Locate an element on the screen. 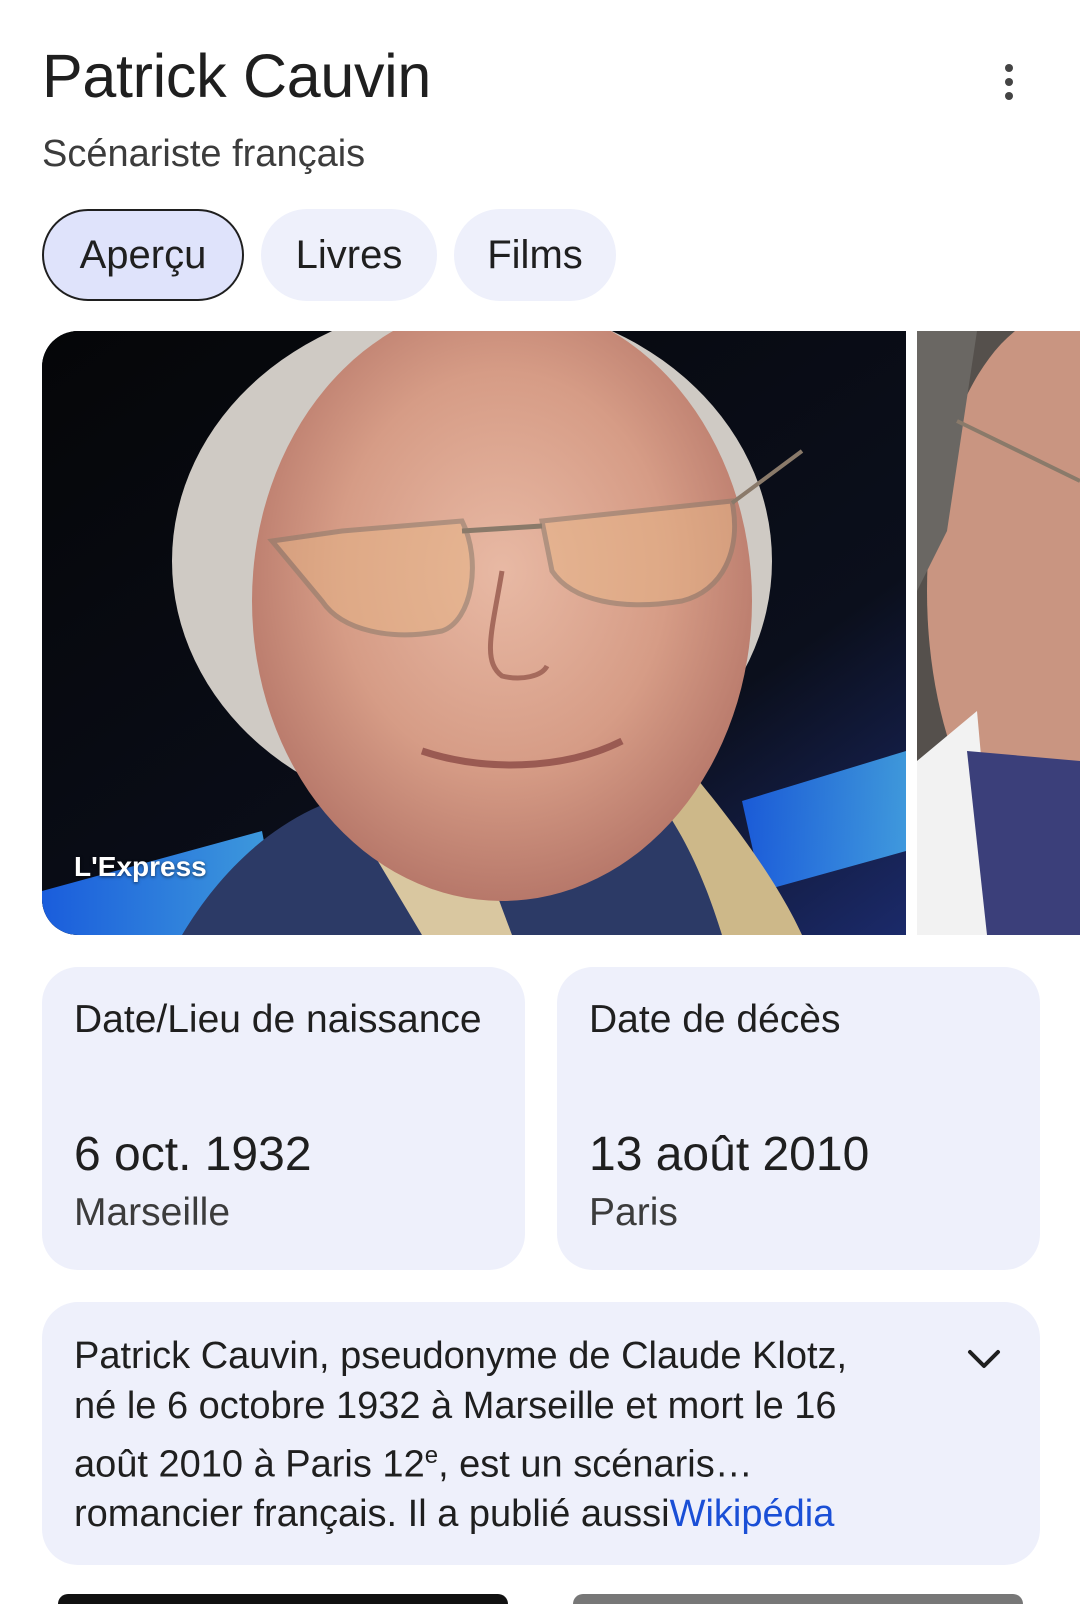 Image resolution: width=1080 pixels, height=1604 pixels. tab-livres: Livres is located at coordinates (349, 255).